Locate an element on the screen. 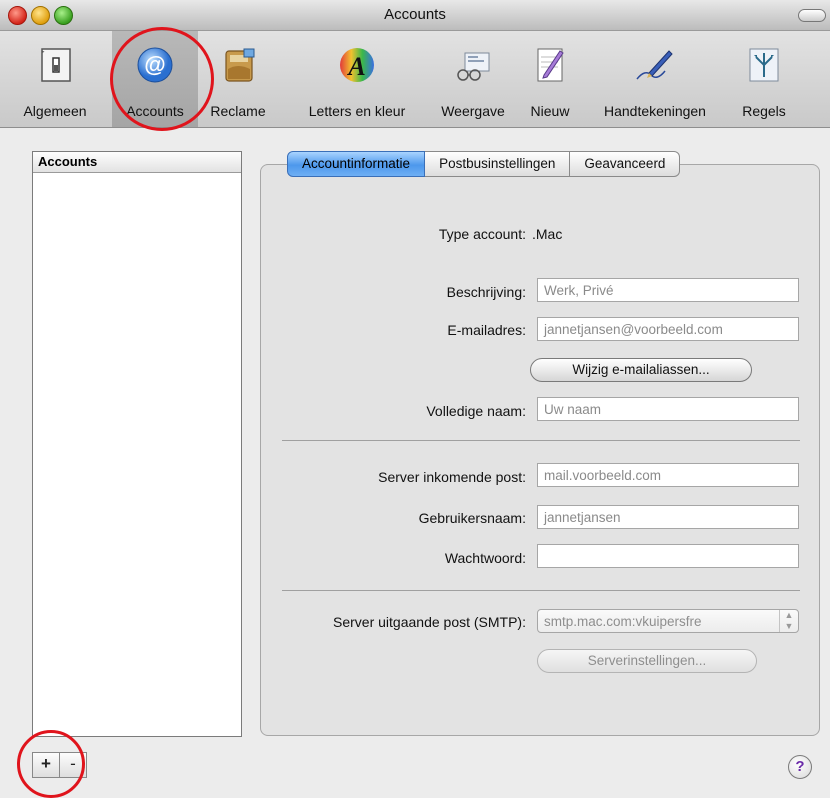 The image size is (830, 798). username-field: jannetjansen is located at coordinates (668, 517).